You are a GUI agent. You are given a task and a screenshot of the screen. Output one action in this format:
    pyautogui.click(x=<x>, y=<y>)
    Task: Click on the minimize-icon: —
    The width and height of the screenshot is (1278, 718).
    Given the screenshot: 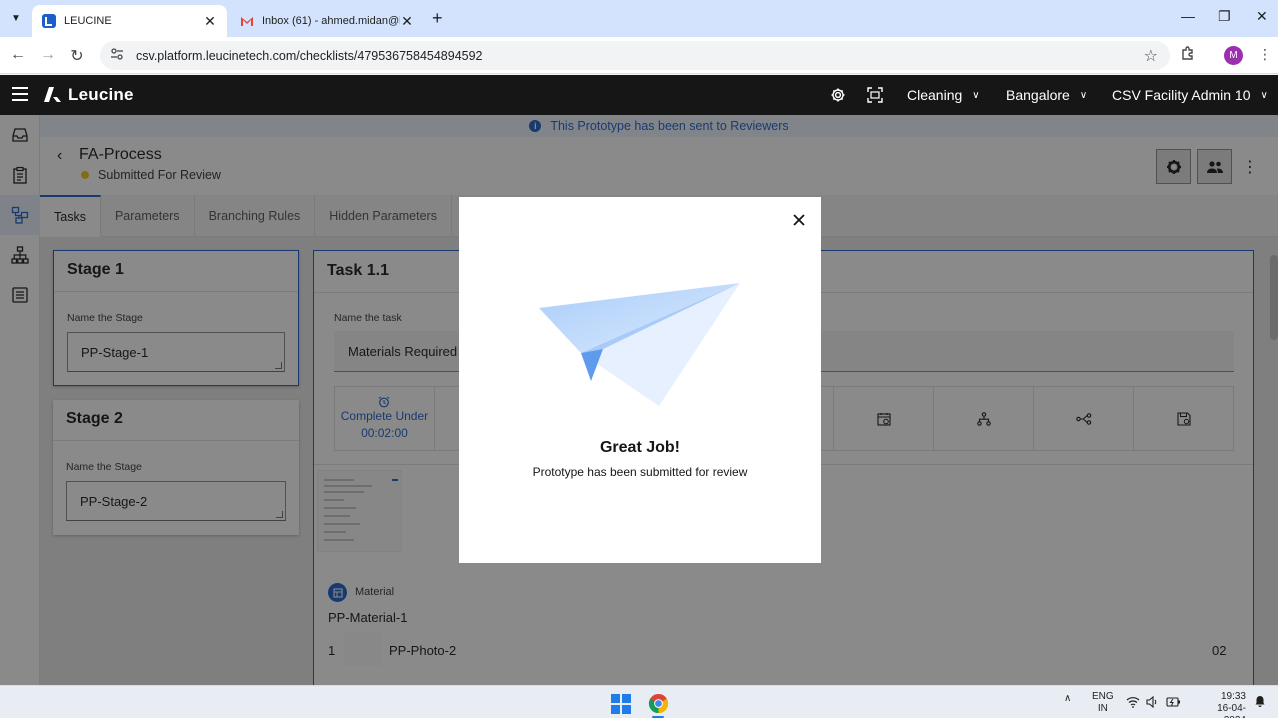 What is the action you would take?
    pyautogui.click(x=1188, y=16)
    